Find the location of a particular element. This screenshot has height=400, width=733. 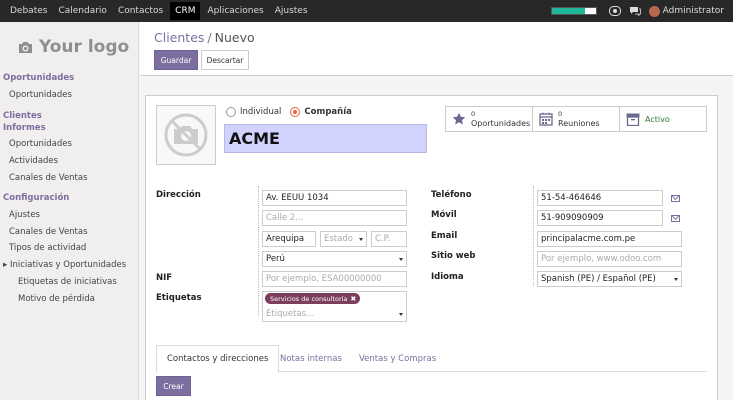

language-select: Spanish (PE) / Español (PE) is located at coordinates (609, 279).